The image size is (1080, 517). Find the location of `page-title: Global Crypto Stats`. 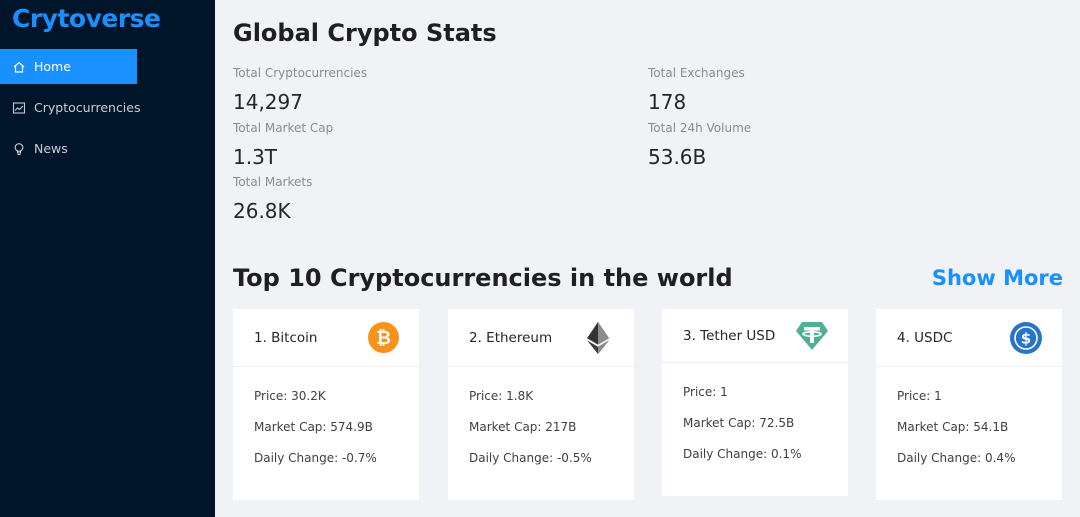

page-title: Global Crypto Stats is located at coordinates (365, 33).